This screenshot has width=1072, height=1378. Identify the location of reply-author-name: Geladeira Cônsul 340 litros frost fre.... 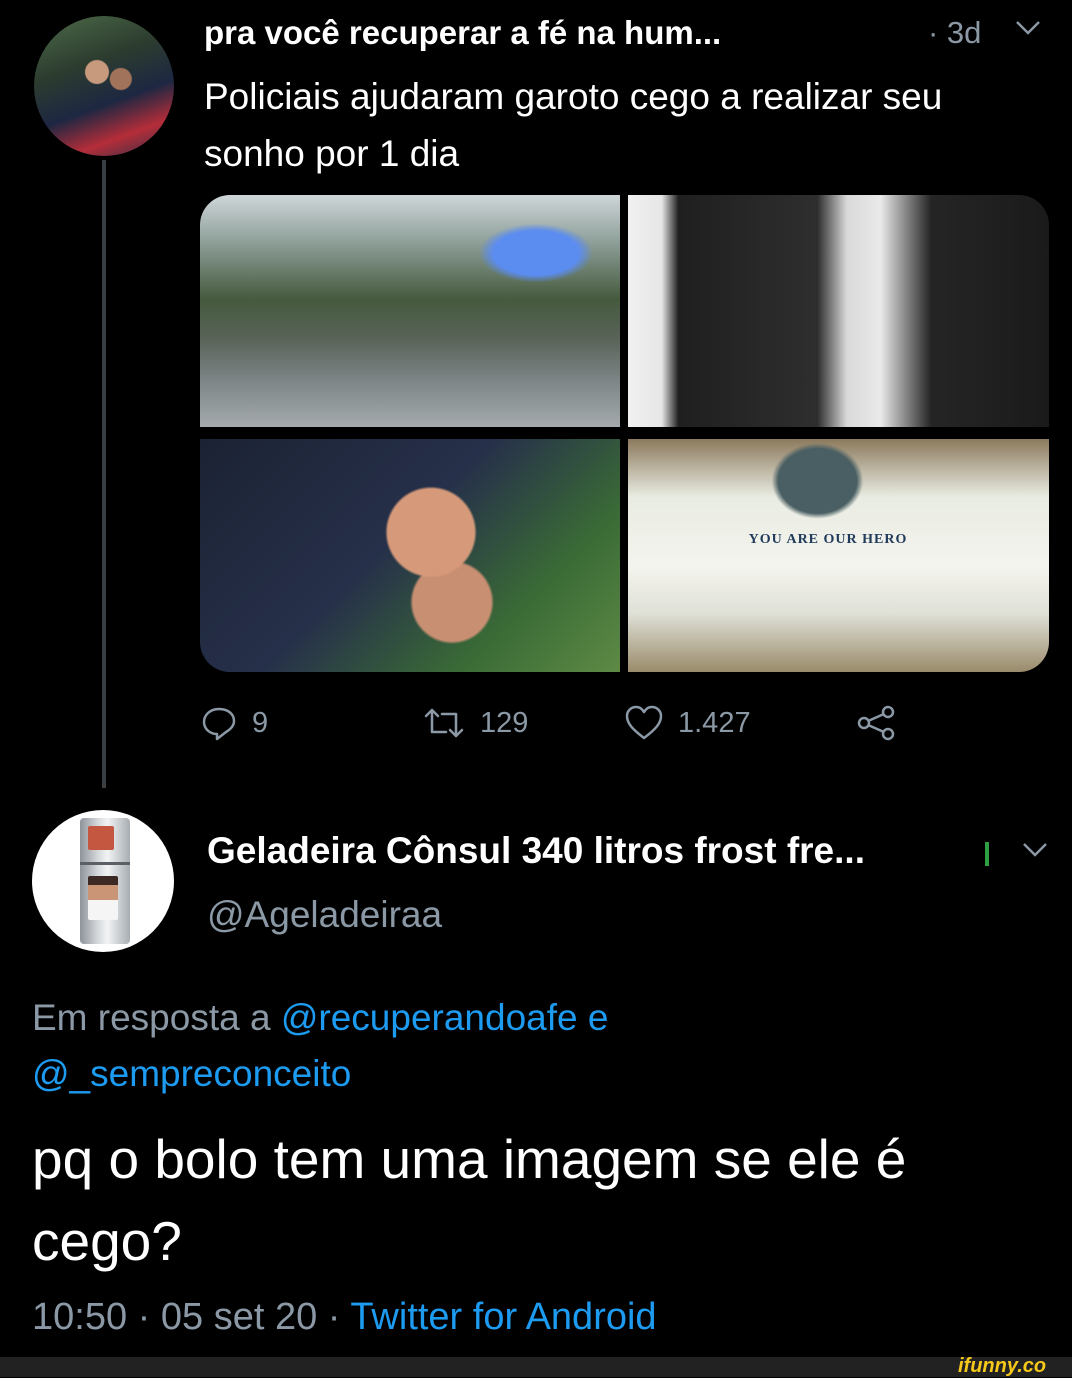
(536, 851).